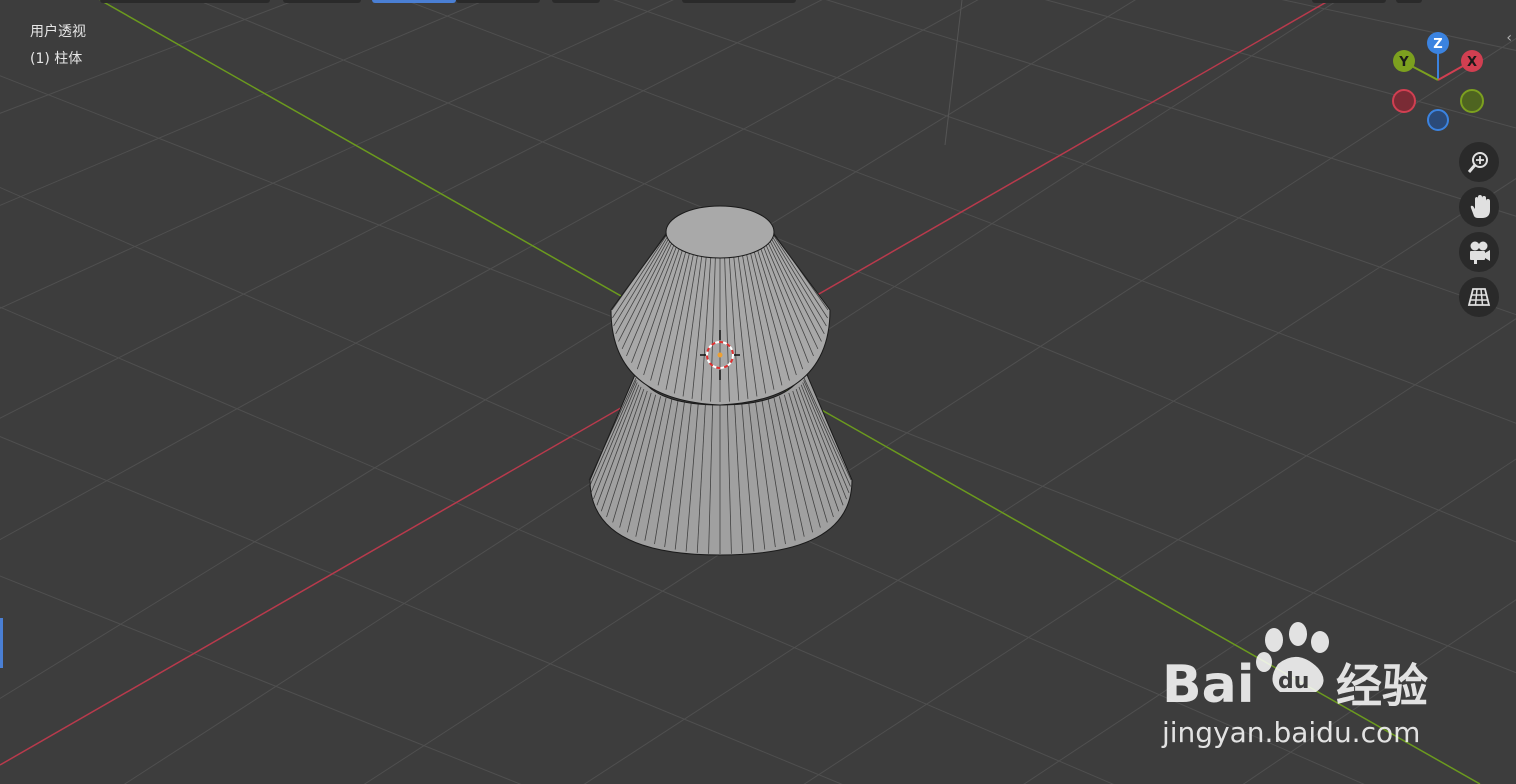 The height and width of the screenshot is (784, 1516). I want to click on header-tab-active, so click(414, 1).